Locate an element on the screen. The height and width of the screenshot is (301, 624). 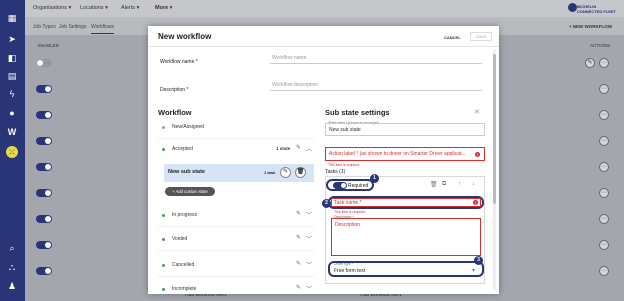
task-name-error: This field is required is located at coordinates (350, 212).